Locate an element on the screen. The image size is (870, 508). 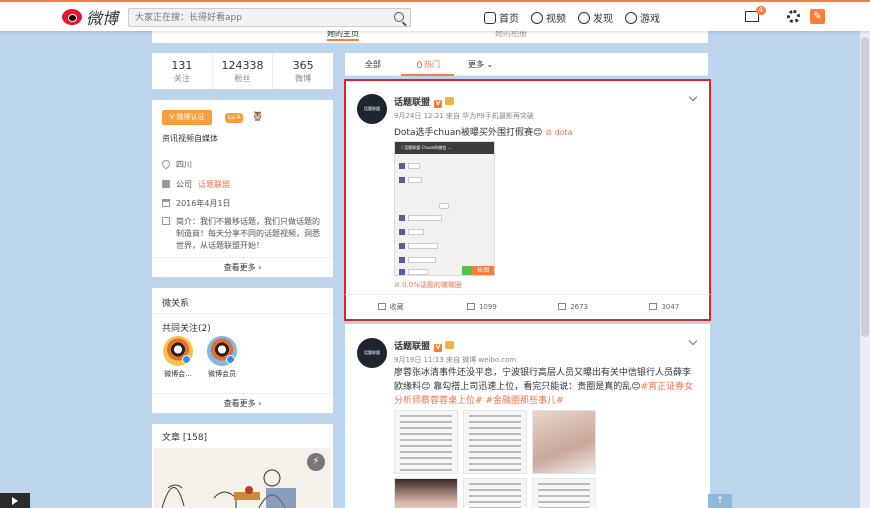
filter-all: 全部 is located at coordinates (373, 64).